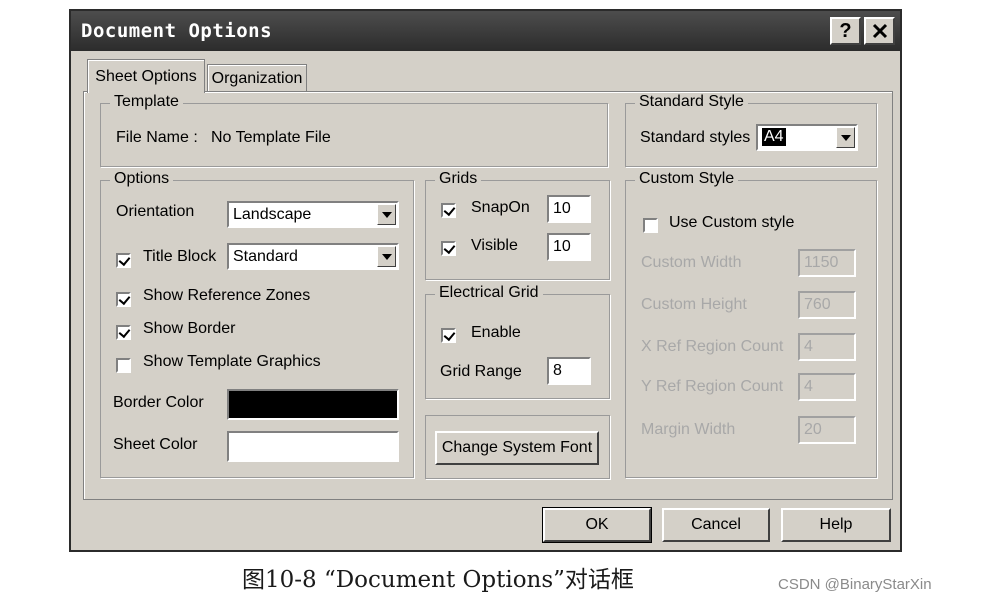 The image size is (1000, 605). I want to click on button-label: Change System Font, so click(517, 447).